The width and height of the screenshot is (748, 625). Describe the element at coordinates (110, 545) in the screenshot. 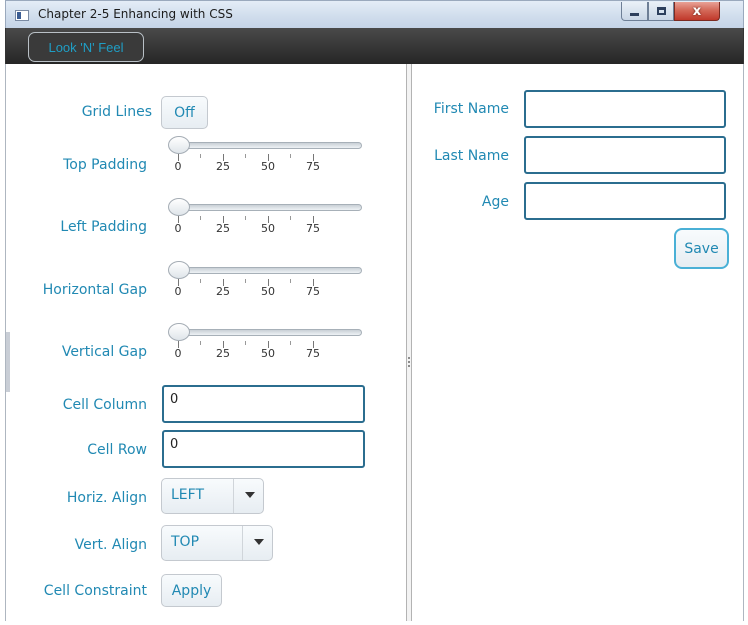

I see `vert-align-label: Vert. Align` at that location.